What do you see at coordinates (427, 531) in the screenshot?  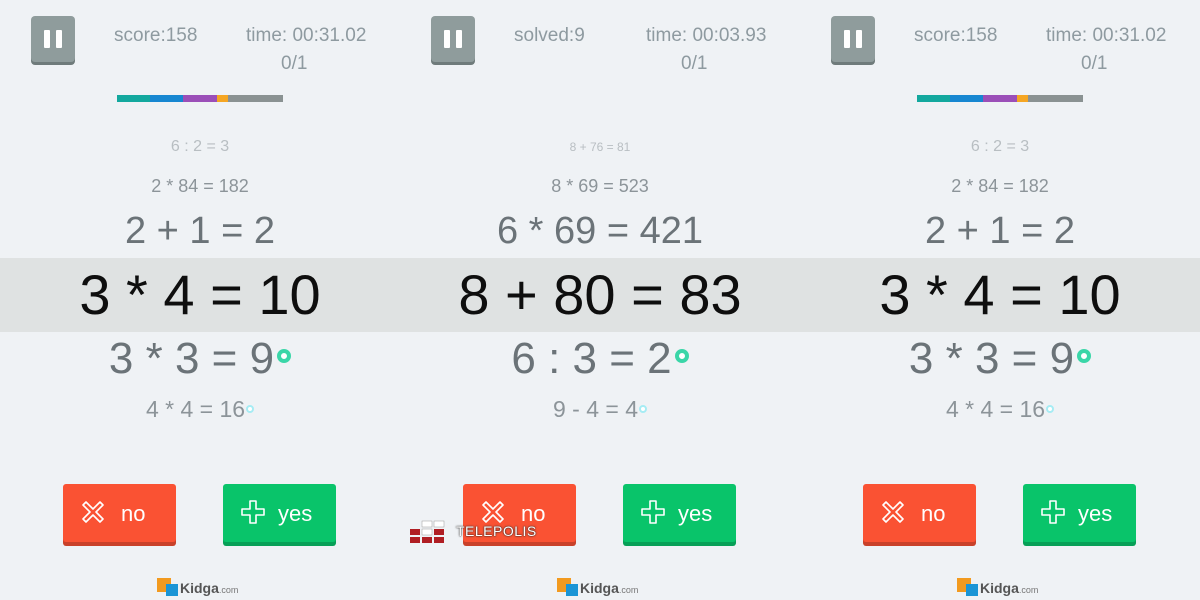 I see `telepolis-logo-icon` at bounding box center [427, 531].